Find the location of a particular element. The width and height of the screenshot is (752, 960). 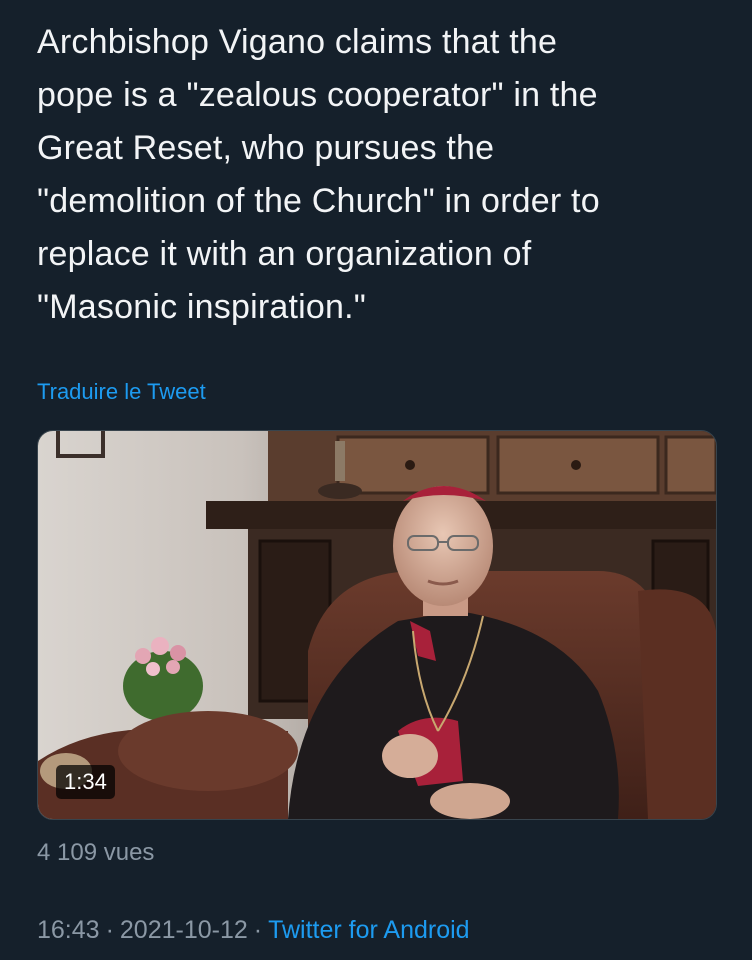

tweet-text-line: pope is a "zealous cooperator" in the is located at coordinates (317, 95).